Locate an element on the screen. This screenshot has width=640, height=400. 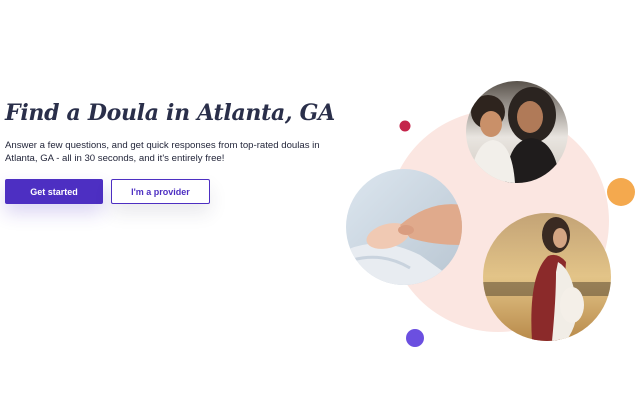
get-started-button: Get started is located at coordinates (54, 191).